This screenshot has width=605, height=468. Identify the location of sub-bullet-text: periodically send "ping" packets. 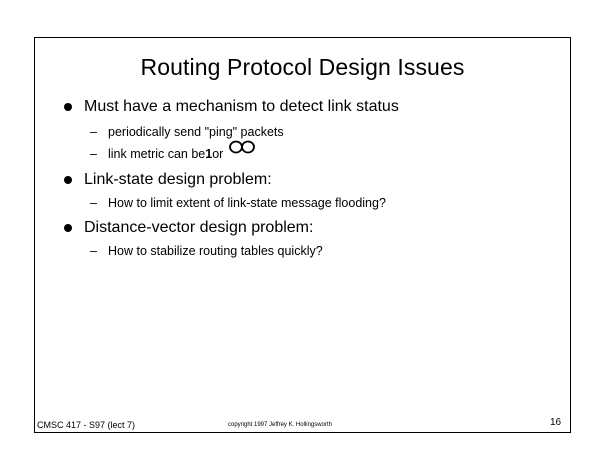
(196, 132).